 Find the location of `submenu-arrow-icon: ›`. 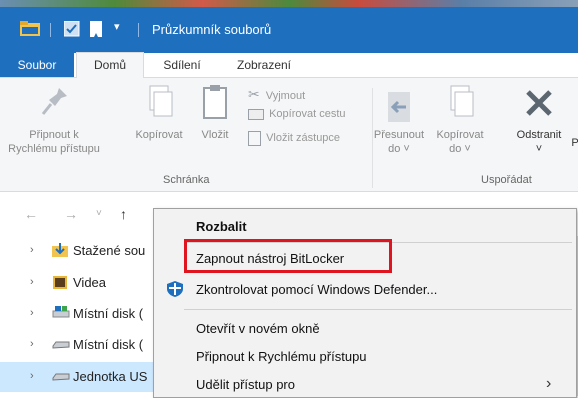

submenu-arrow-icon: › is located at coordinates (549, 383).